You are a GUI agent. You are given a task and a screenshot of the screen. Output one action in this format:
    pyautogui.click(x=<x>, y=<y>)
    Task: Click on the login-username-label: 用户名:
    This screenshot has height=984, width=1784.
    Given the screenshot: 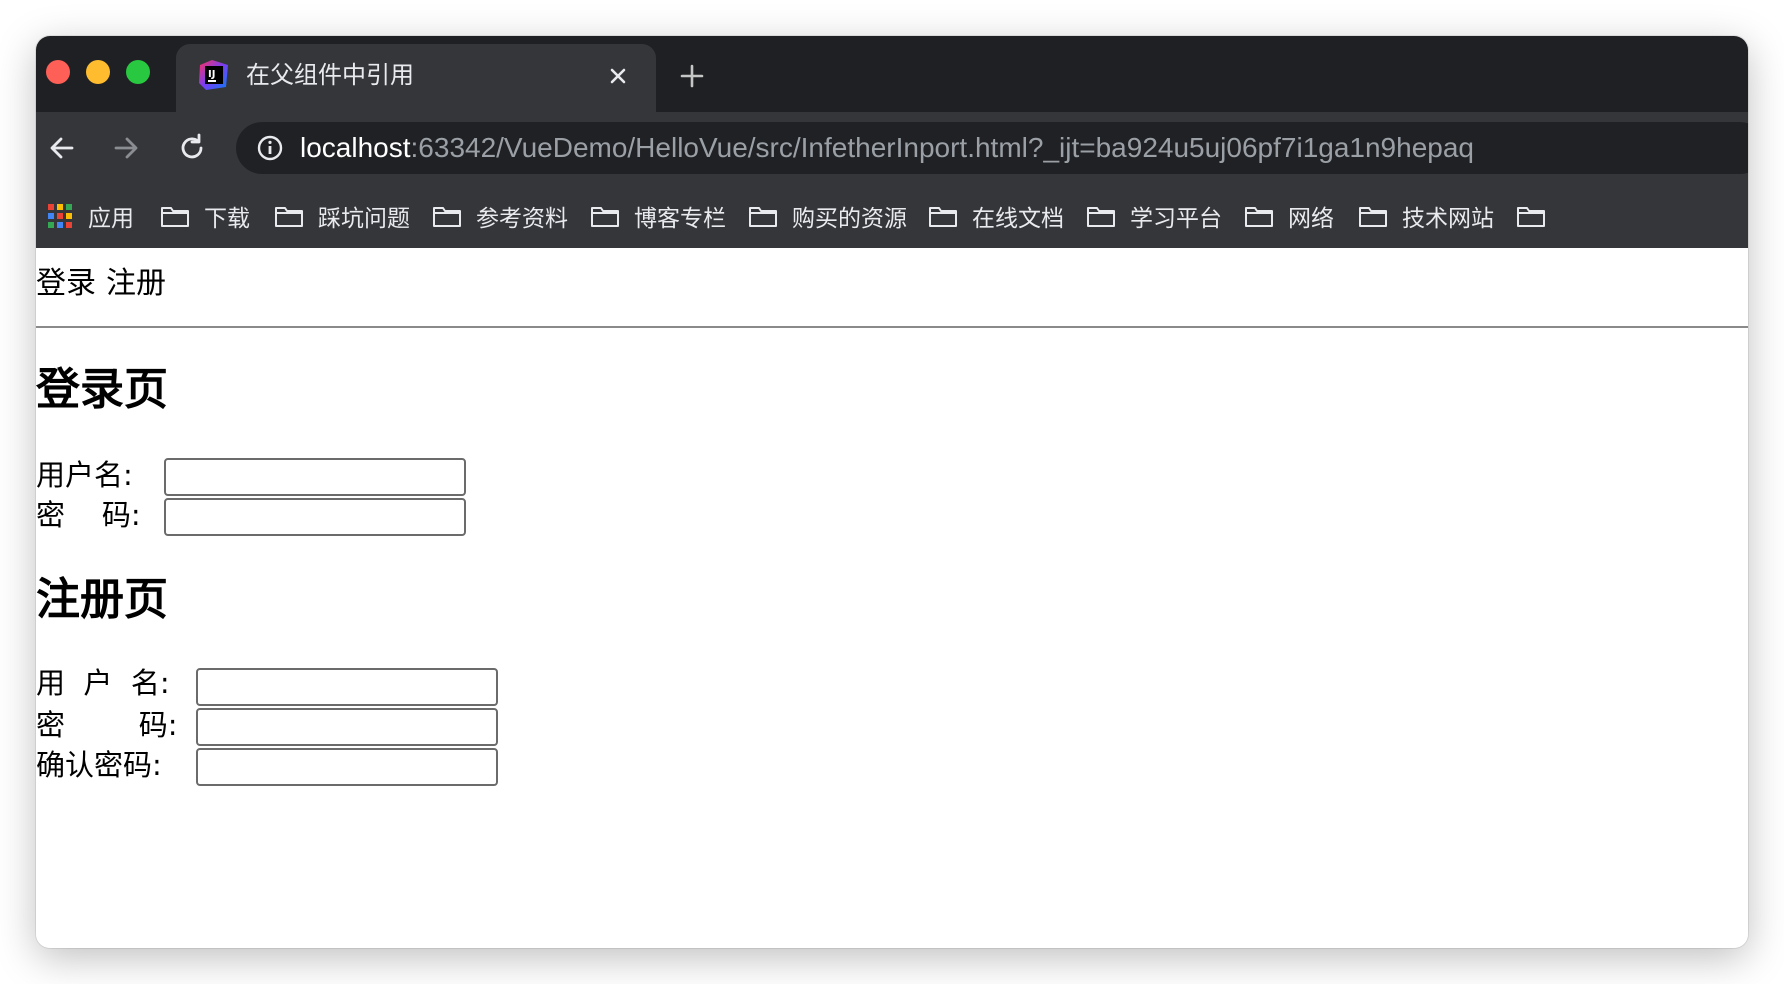 What is the action you would take?
    pyautogui.click(x=84, y=475)
    